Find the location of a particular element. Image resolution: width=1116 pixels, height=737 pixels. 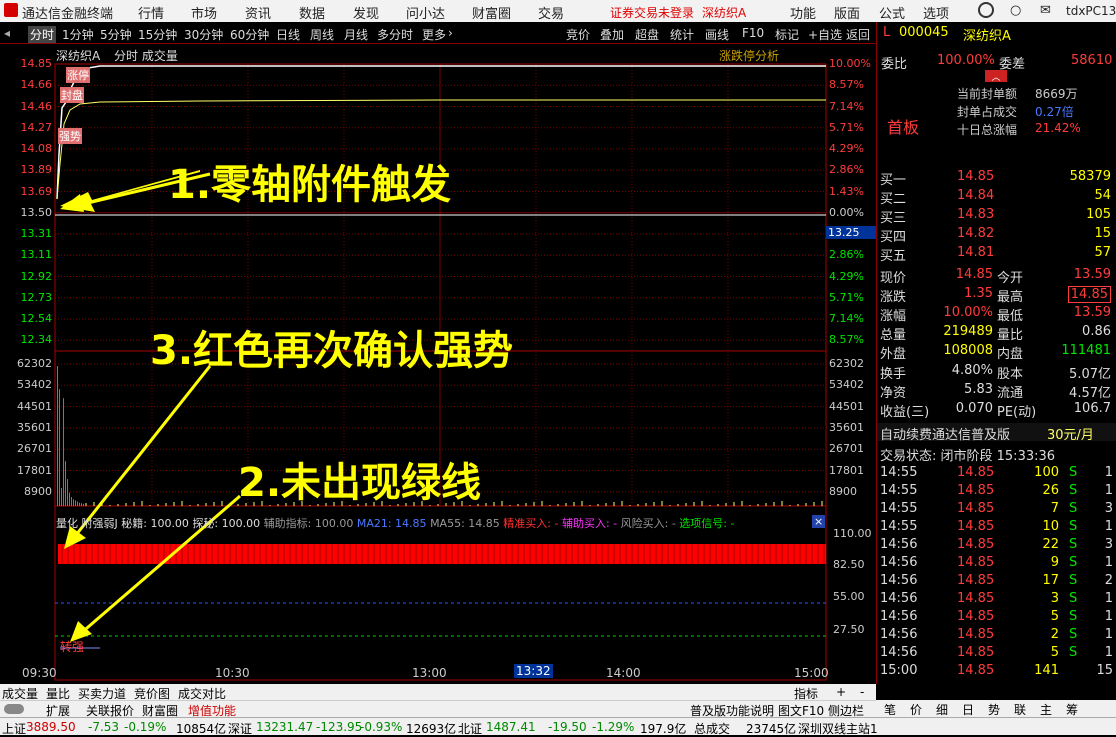

price-tick: 13.89 is located at coordinates (36, 170).